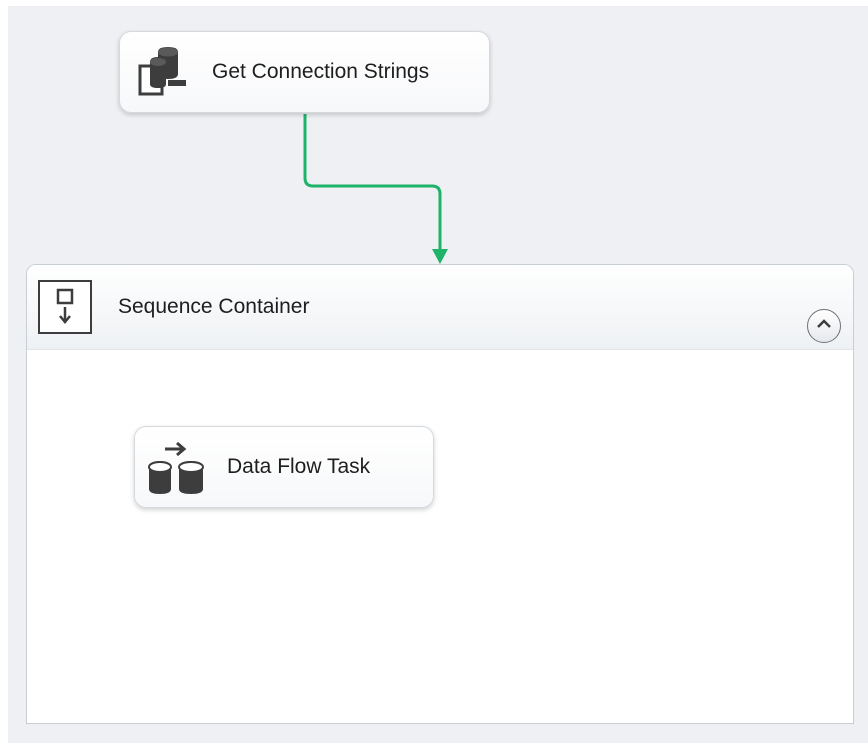 The width and height of the screenshot is (868, 747). I want to click on data-flow-task-icon, so click(177, 467).